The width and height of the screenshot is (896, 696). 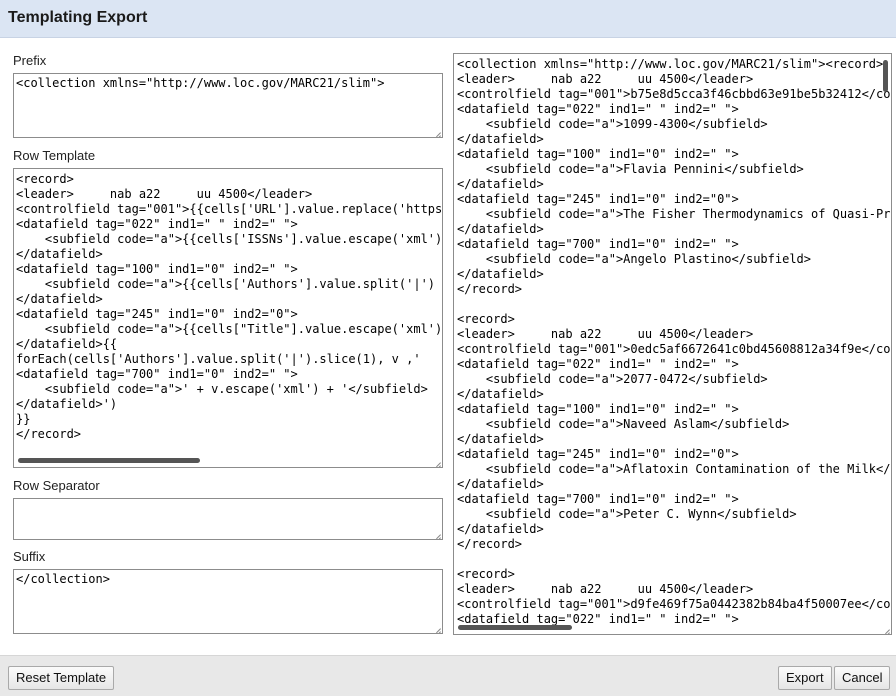 What do you see at coordinates (54, 155) in the screenshot?
I see `row-template-label: Row Template` at bounding box center [54, 155].